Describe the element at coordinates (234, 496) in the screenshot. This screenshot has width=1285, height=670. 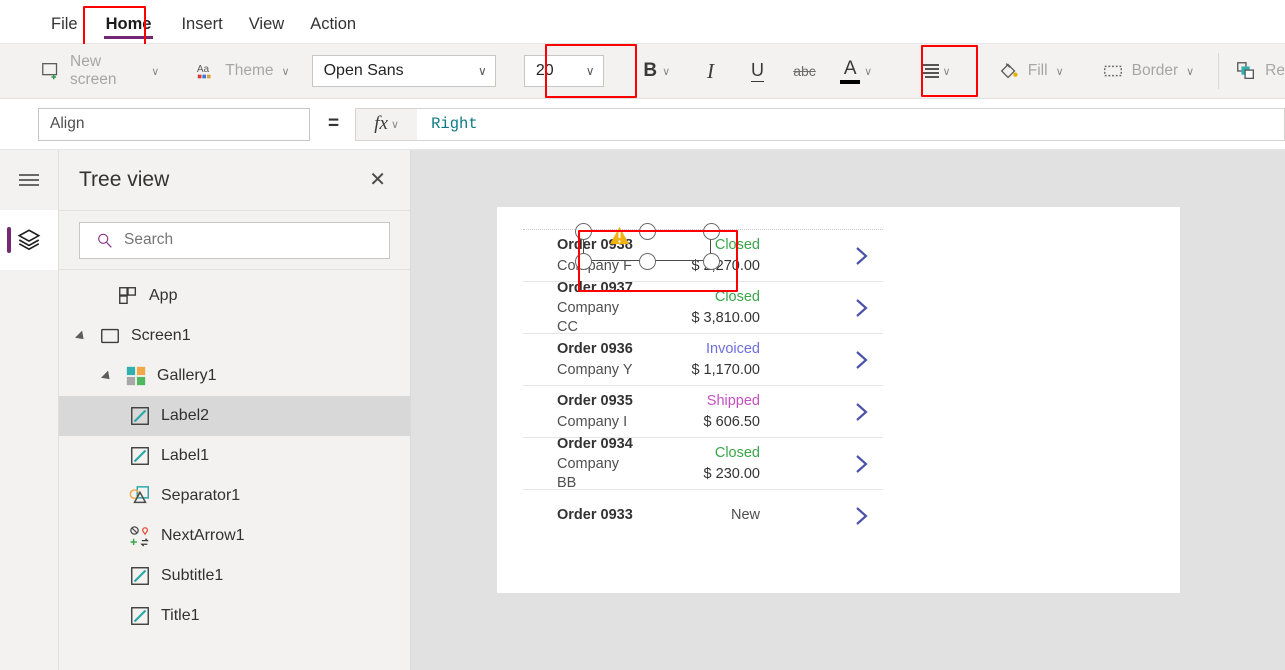
I see `tree-item-separator1: Separator1` at that location.